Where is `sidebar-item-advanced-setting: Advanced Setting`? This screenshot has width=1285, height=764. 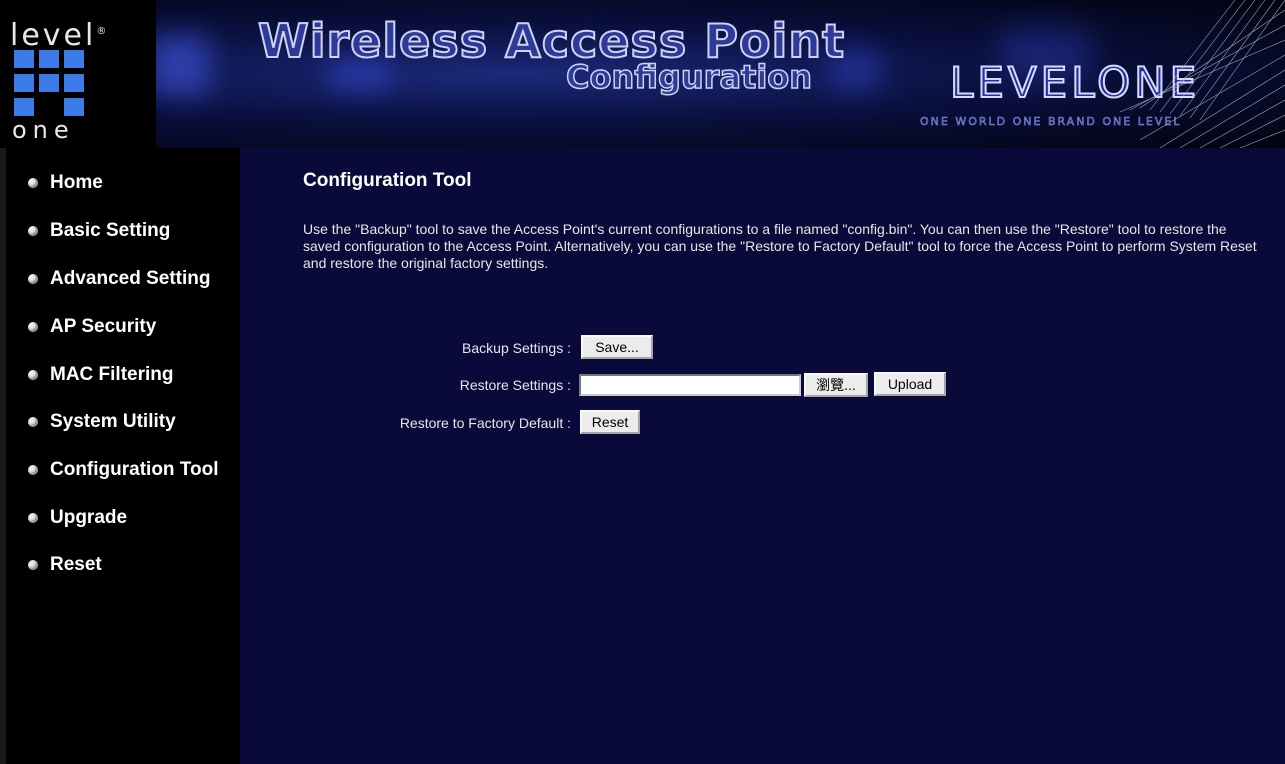 sidebar-item-advanced-setting: Advanced Setting is located at coordinates (119, 279).